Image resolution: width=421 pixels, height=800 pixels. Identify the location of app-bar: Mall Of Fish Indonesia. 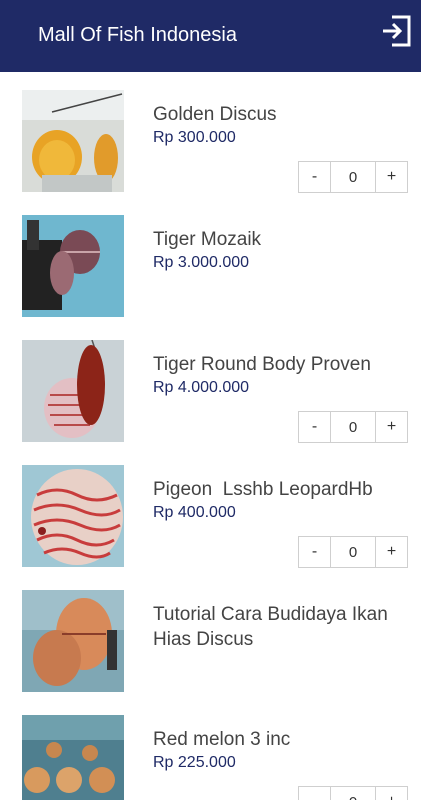
(210, 36).